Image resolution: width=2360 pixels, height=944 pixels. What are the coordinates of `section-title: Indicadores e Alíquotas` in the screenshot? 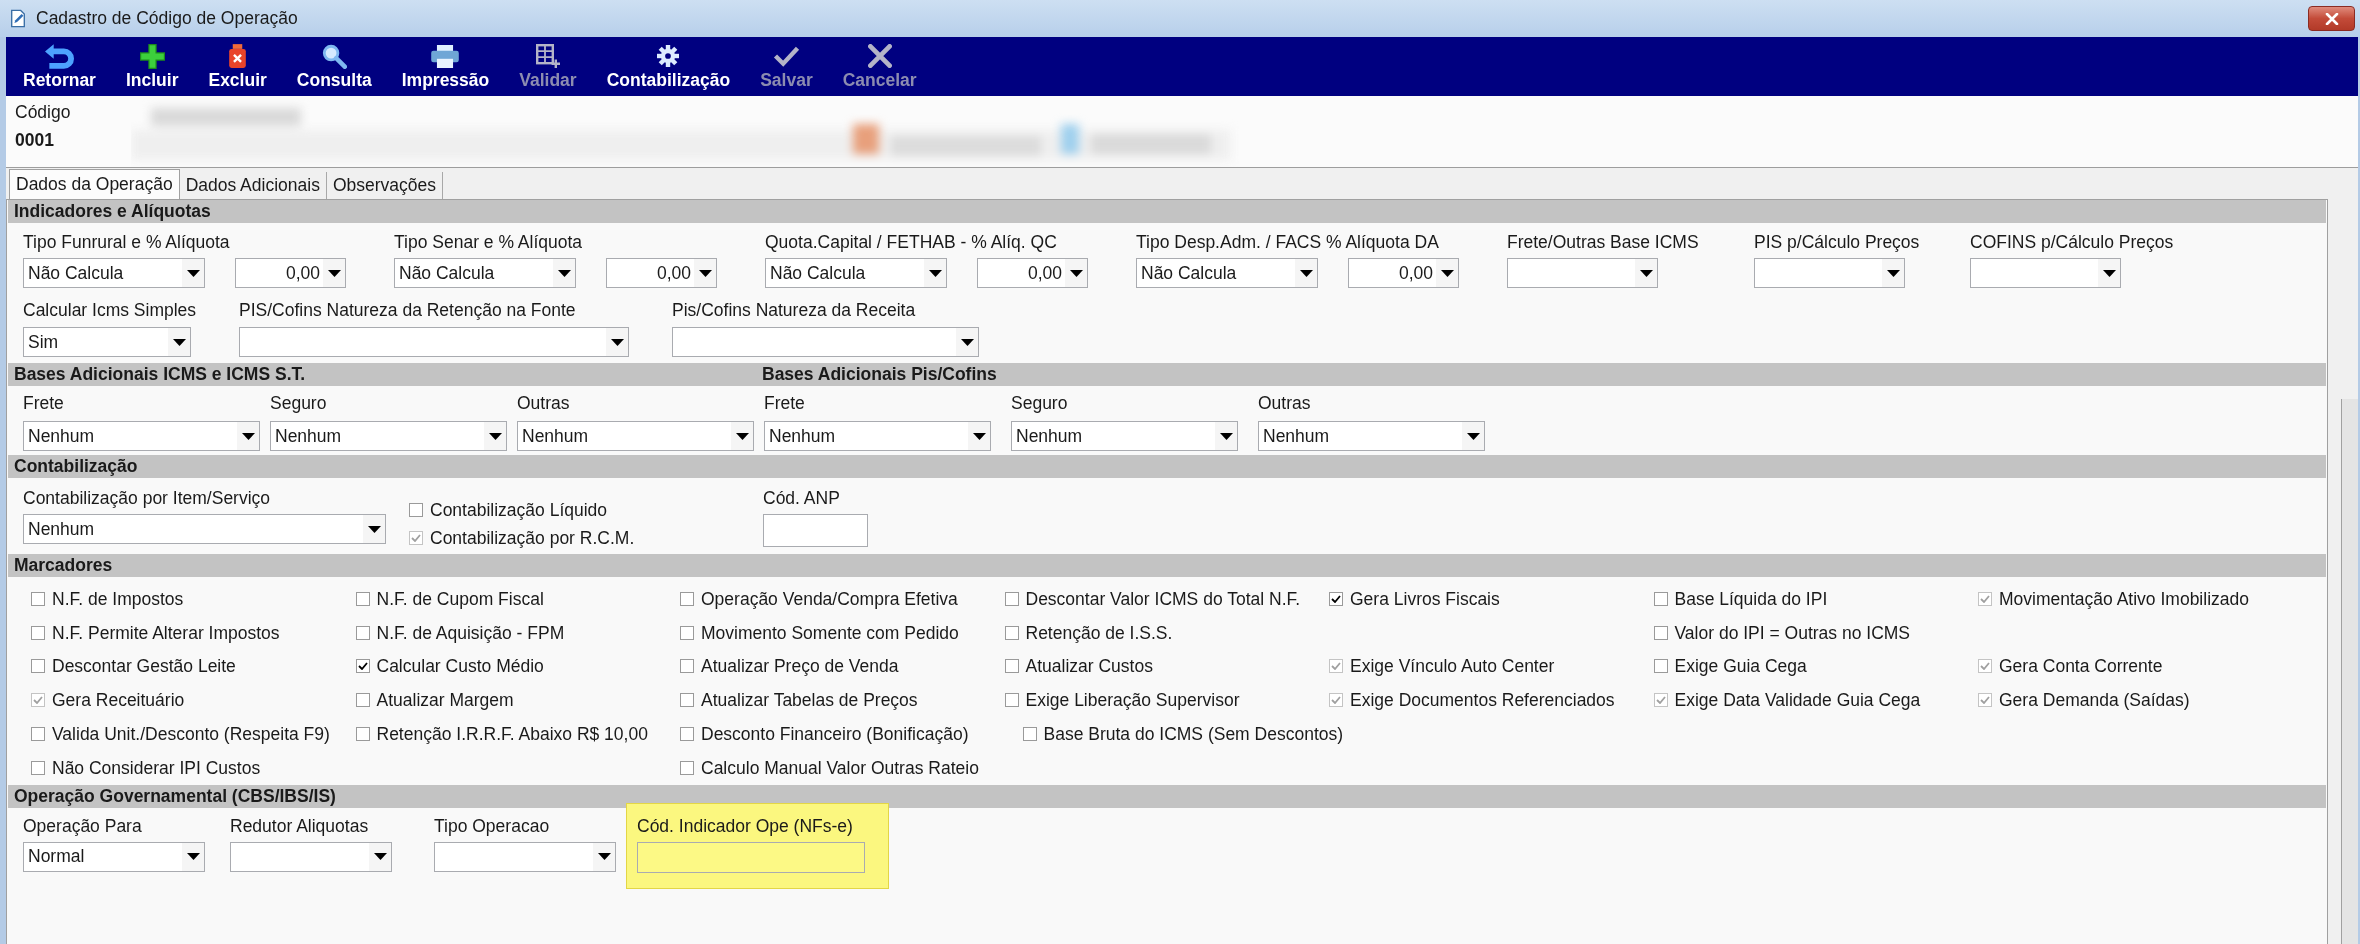 It's located at (112, 211).